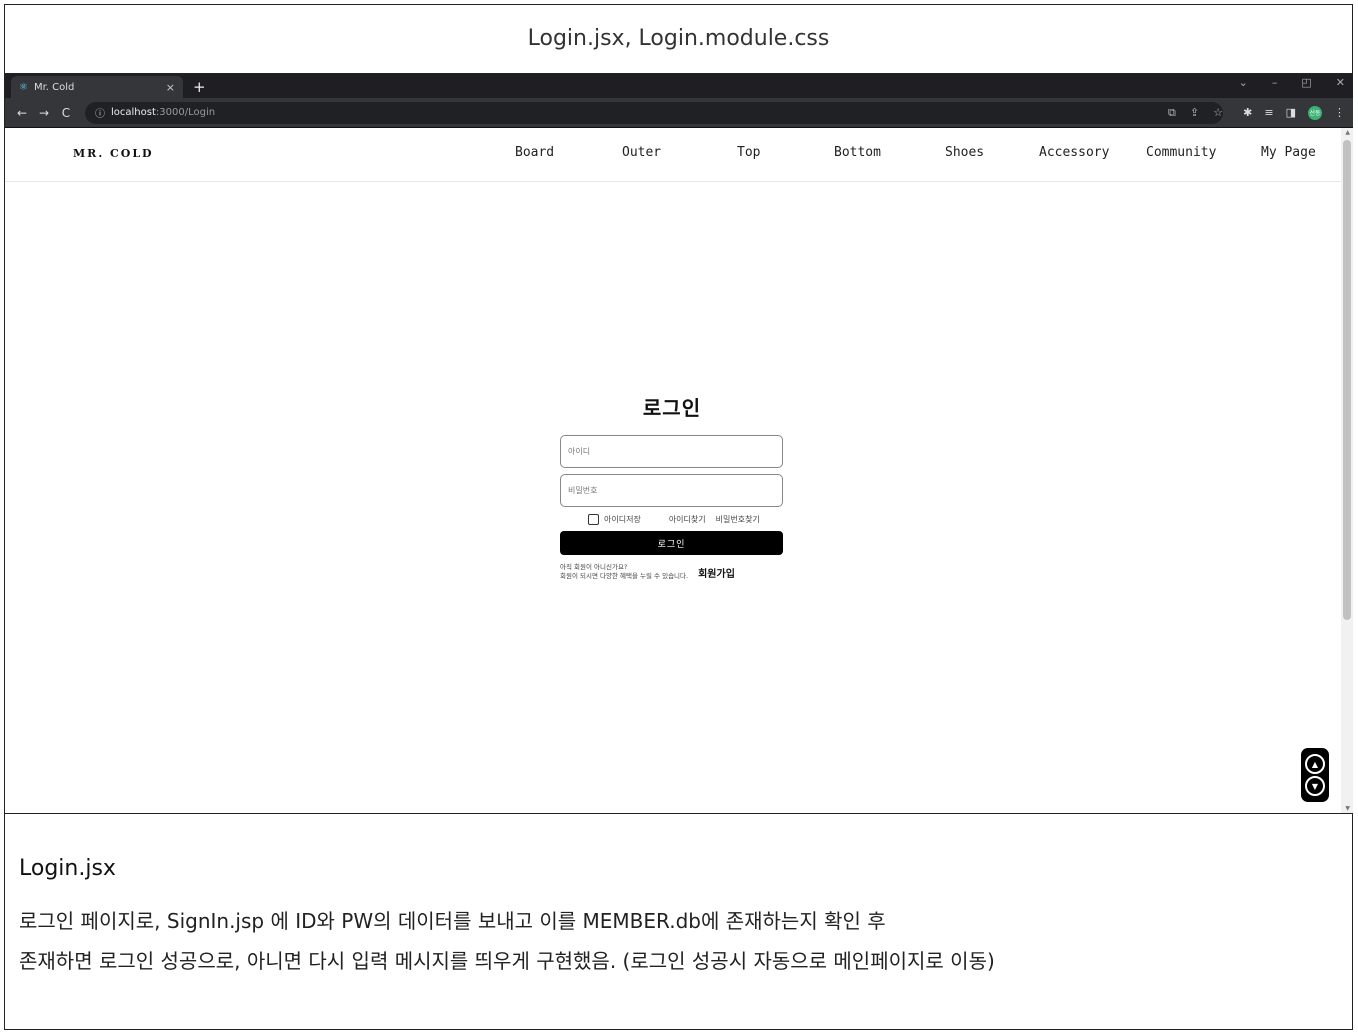 Image resolution: width=1358 pixels, height=1033 pixels. Describe the element at coordinates (671, 490) in the screenshot. I see `password-input` at that location.